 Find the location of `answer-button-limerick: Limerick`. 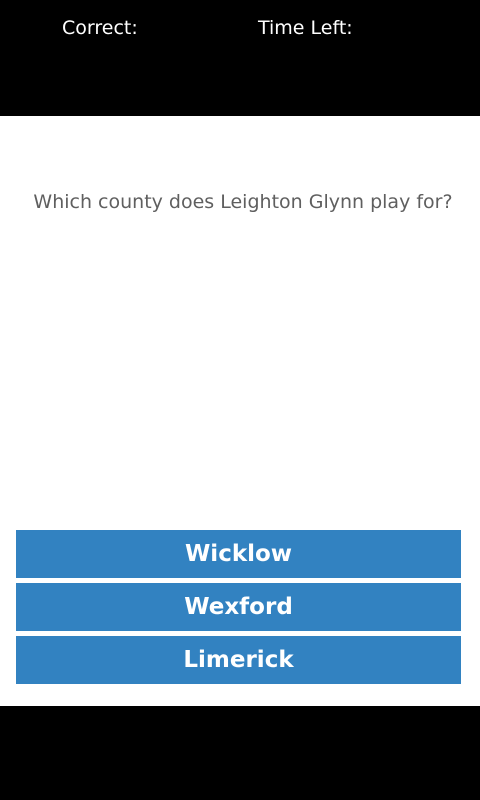

answer-button-limerick: Limerick is located at coordinates (238, 660).